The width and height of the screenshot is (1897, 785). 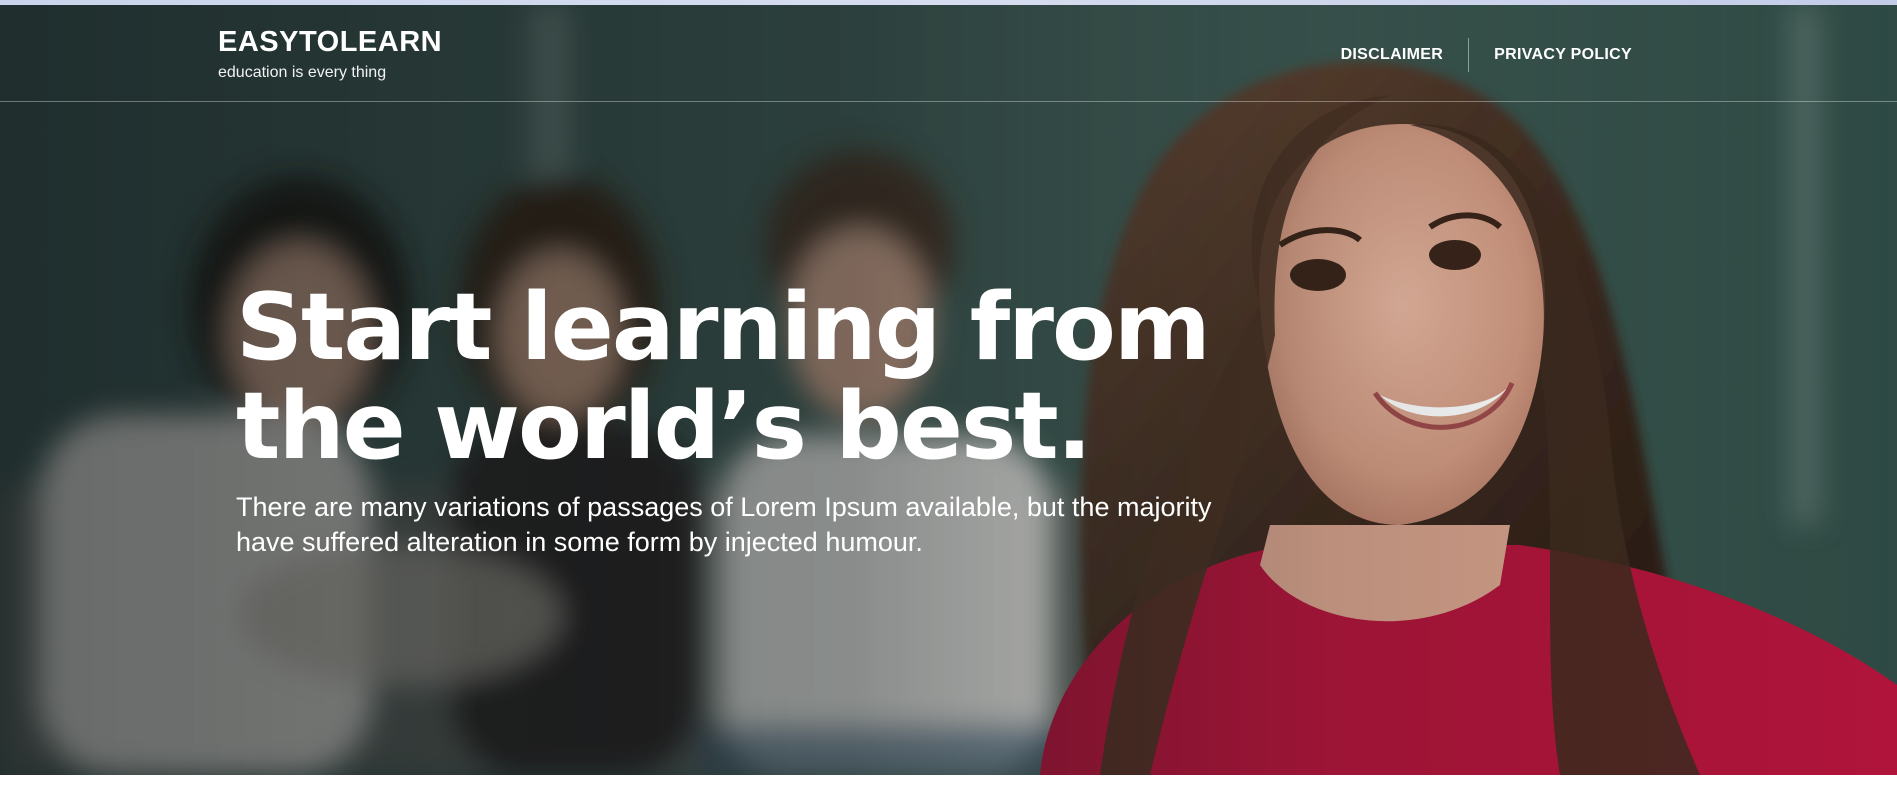 I want to click on brand-tagline: education is every thing, so click(x=302, y=72).